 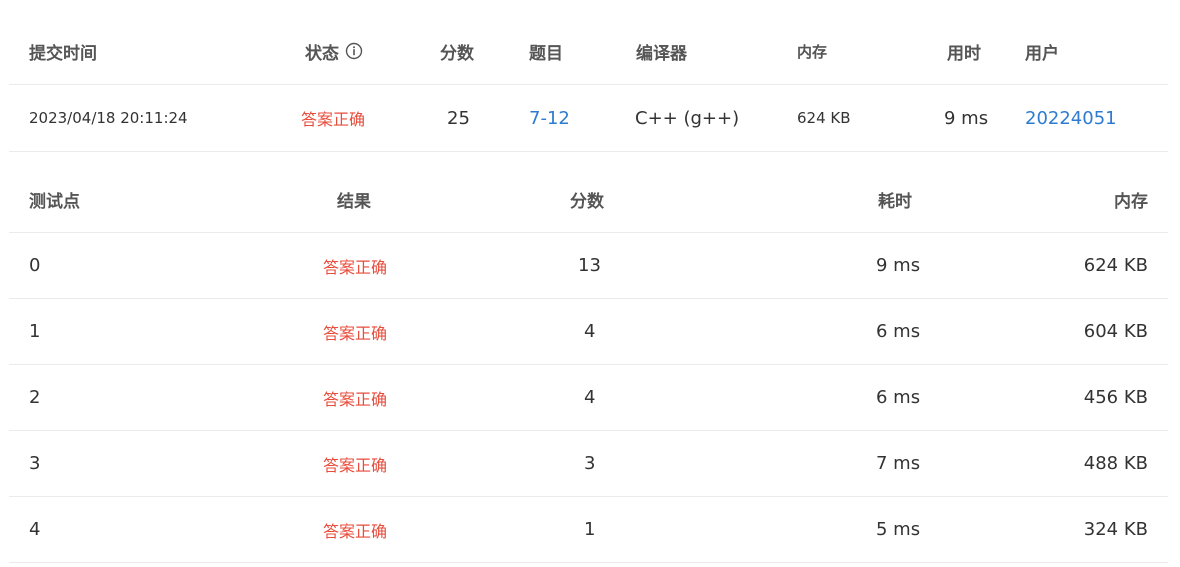 I want to click on case-time: 5 ms, so click(x=898, y=529).